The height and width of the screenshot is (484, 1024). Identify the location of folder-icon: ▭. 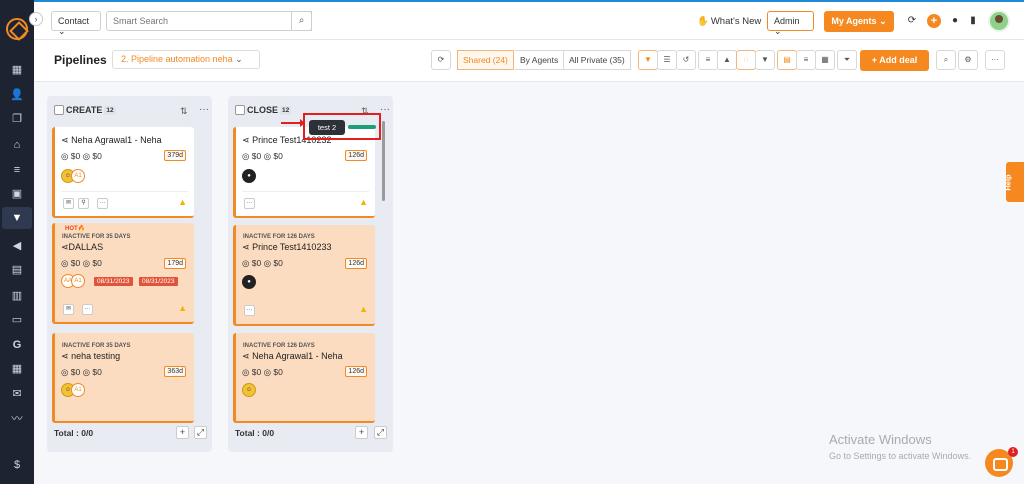
(17, 320).